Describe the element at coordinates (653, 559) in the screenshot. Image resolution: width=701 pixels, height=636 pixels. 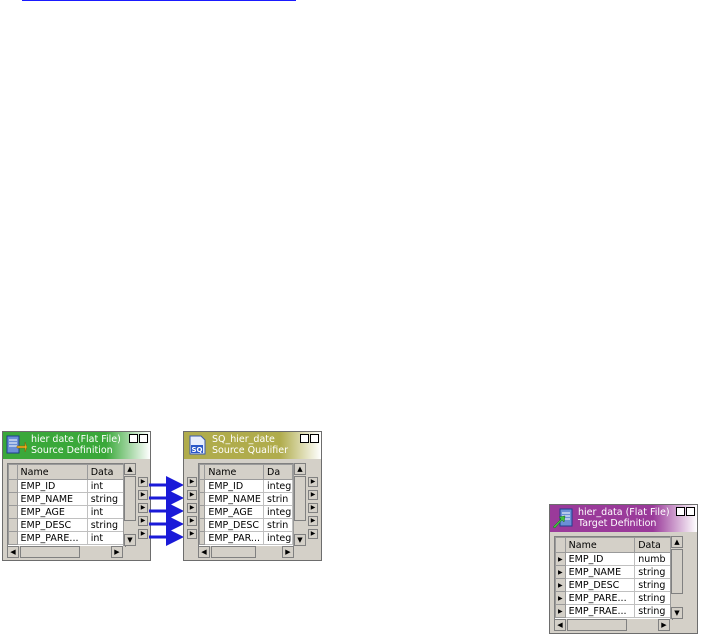
I see `port-type: numb` at that location.